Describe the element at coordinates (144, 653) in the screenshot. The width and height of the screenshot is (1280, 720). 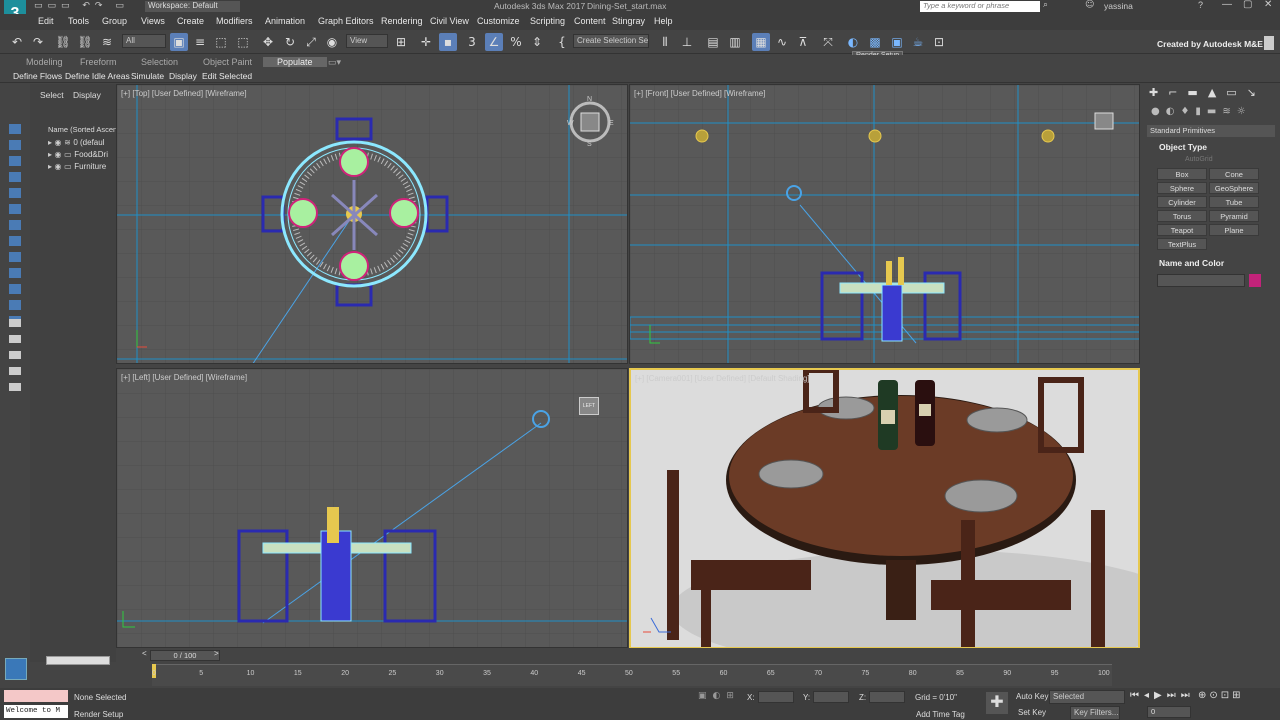
I see `time-slider-prev: <` at that location.